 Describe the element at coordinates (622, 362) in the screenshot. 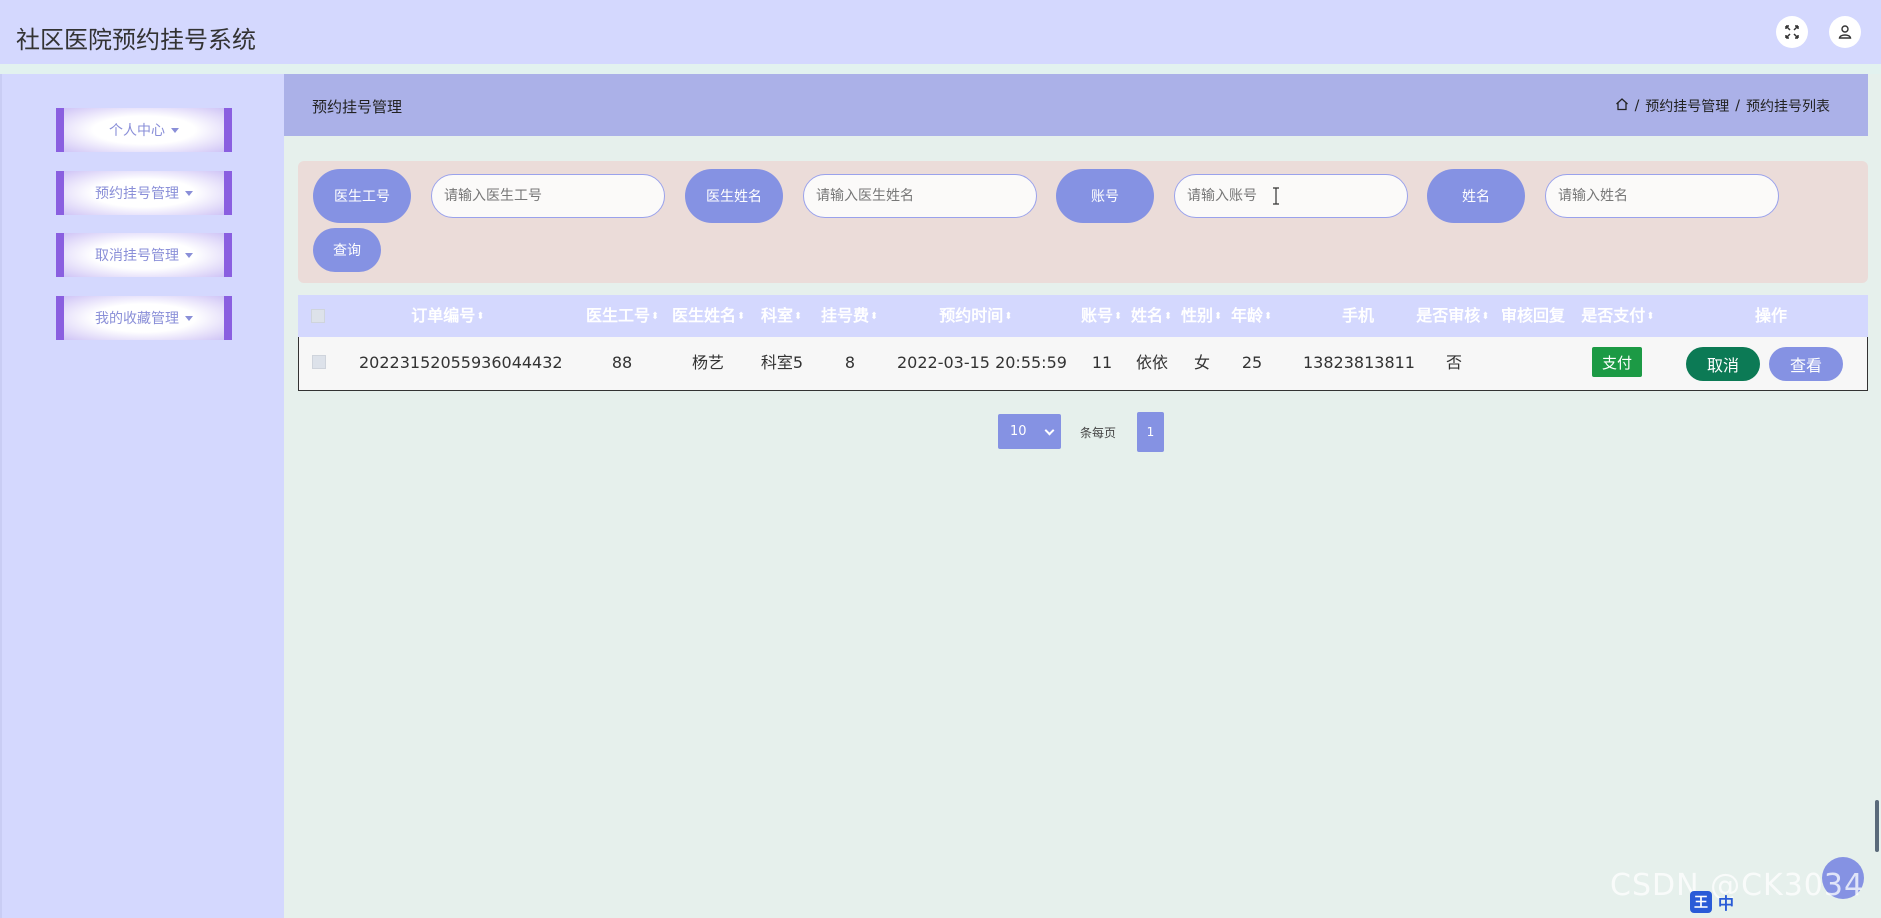

I see `doctor-id: 88` at that location.